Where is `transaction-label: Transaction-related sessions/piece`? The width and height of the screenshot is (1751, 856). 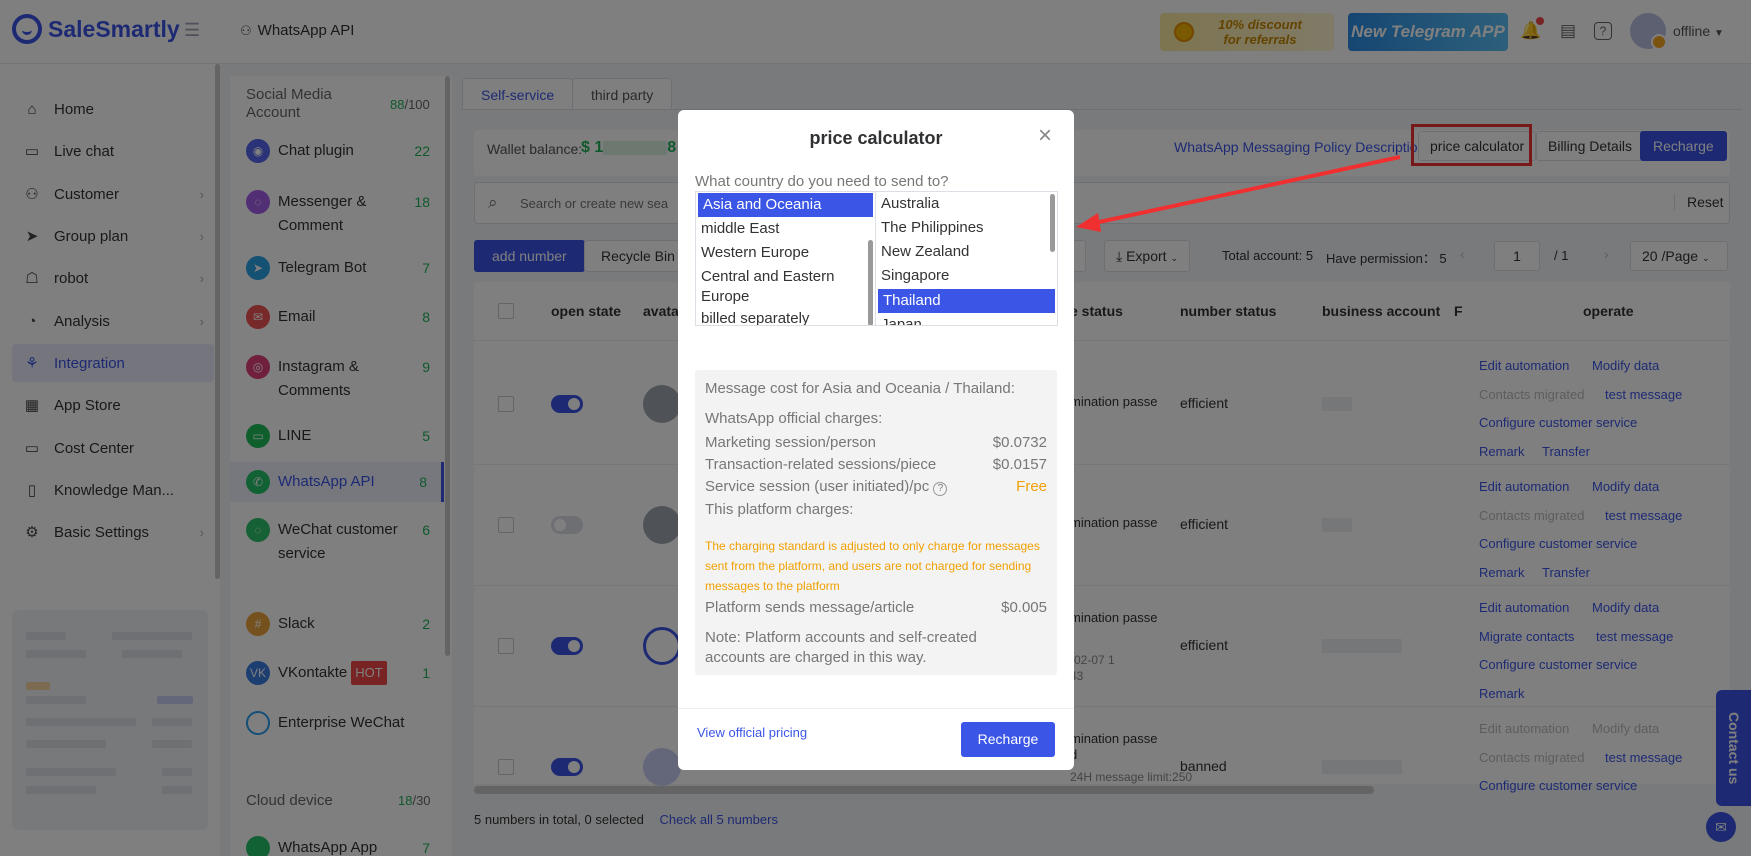 transaction-label: Transaction-related sessions/piece is located at coordinates (821, 464).